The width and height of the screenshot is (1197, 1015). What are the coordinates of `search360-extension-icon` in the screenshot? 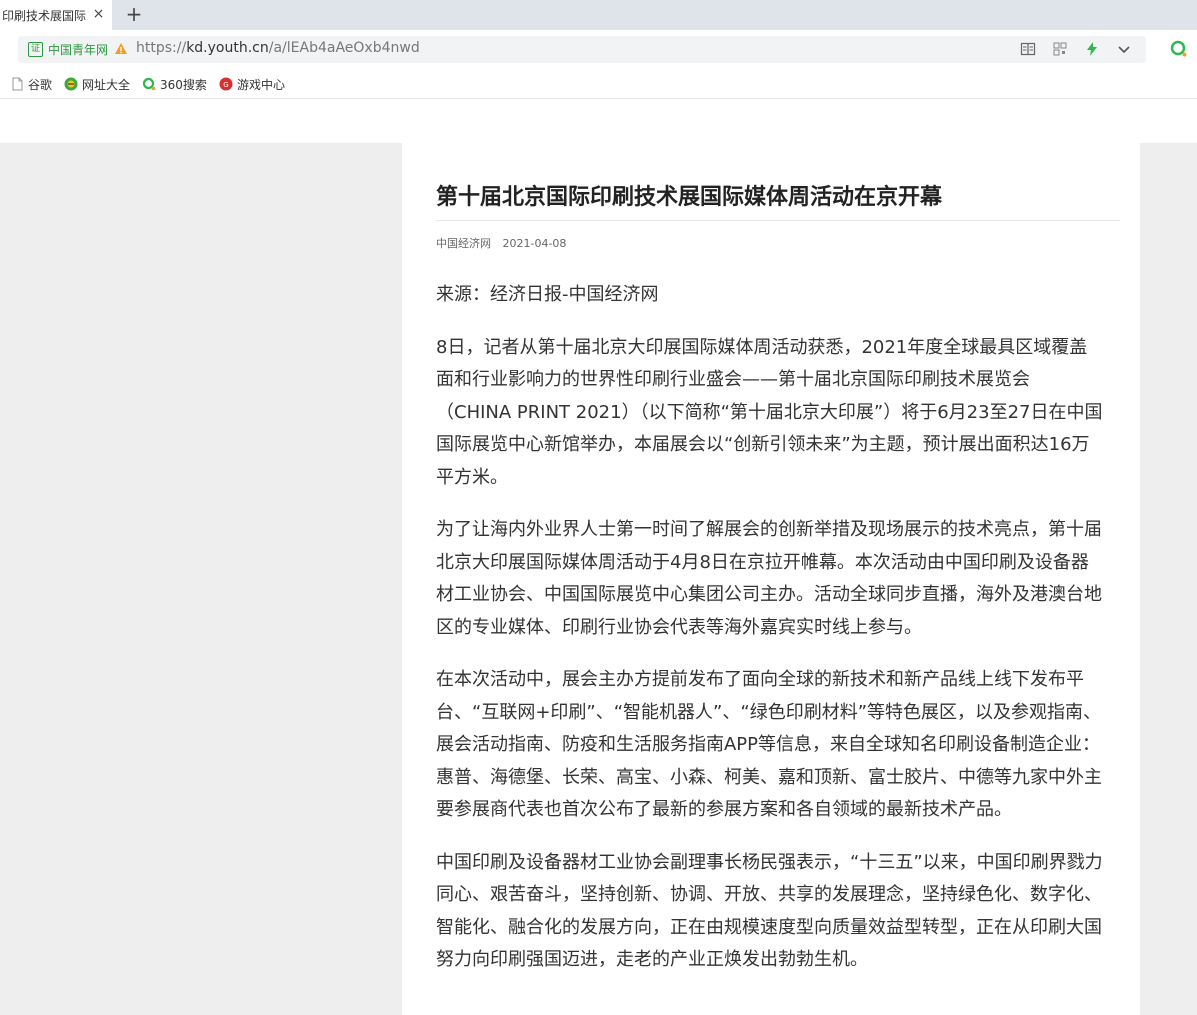 It's located at (1179, 49).